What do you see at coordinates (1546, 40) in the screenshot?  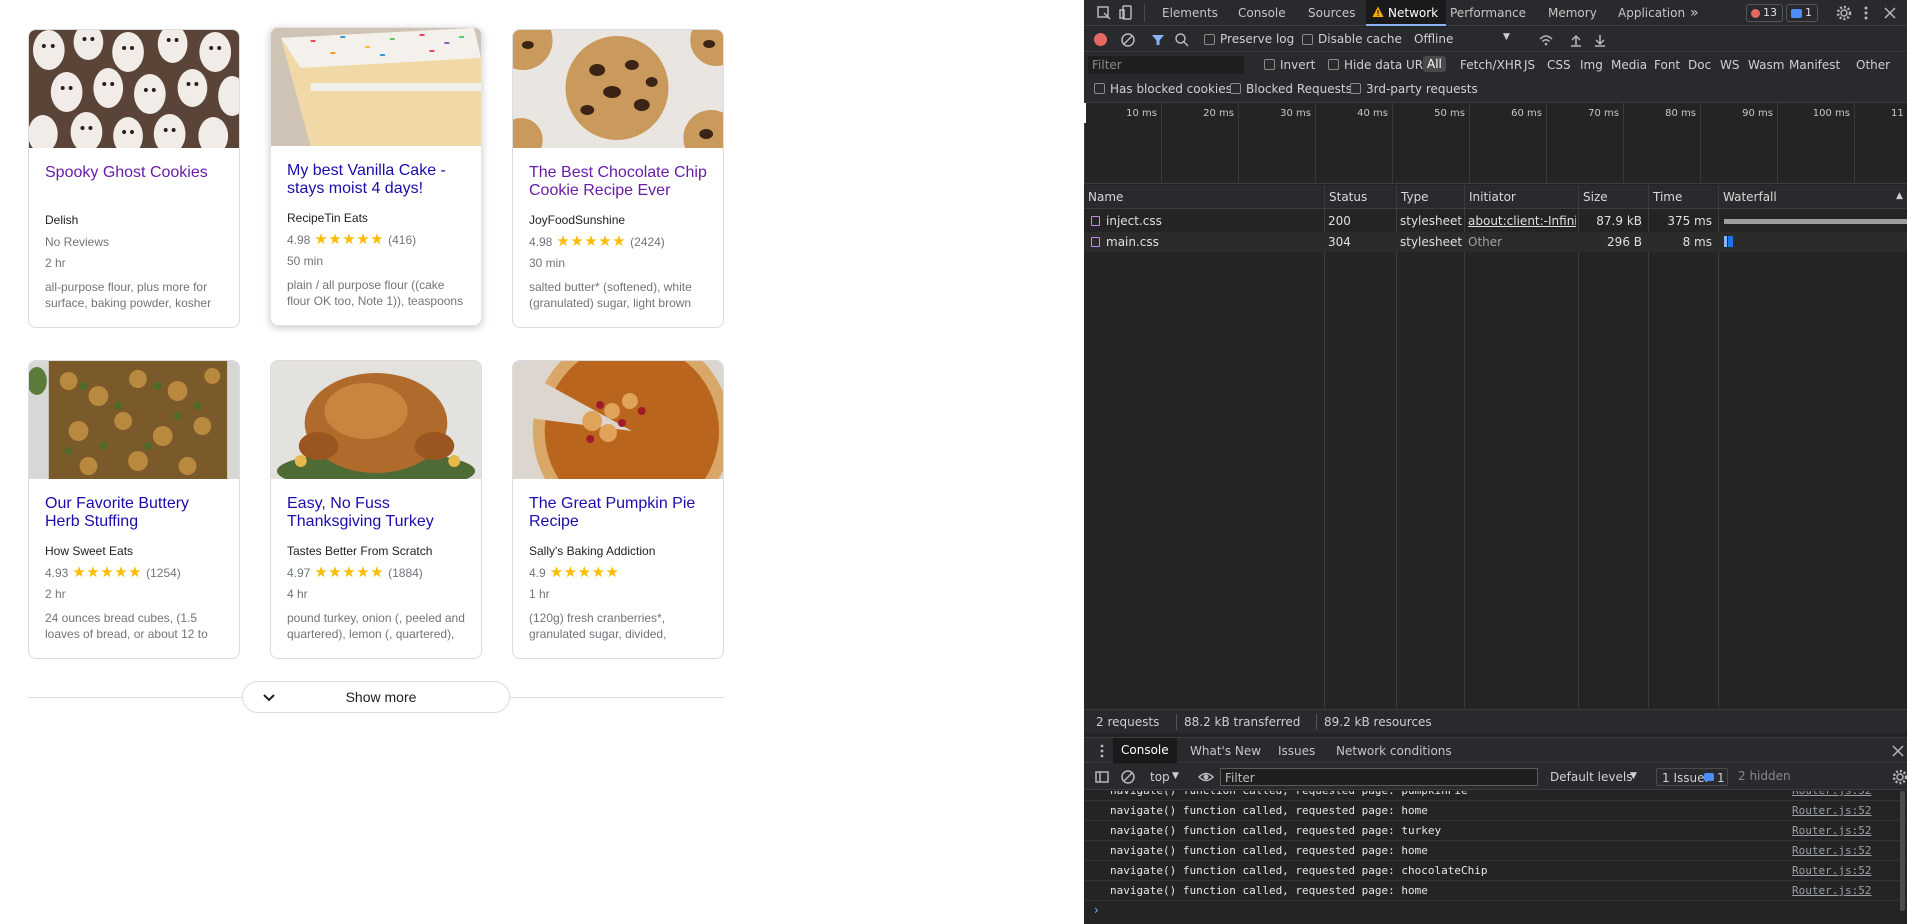 I see `network-conditions-icon` at bounding box center [1546, 40].